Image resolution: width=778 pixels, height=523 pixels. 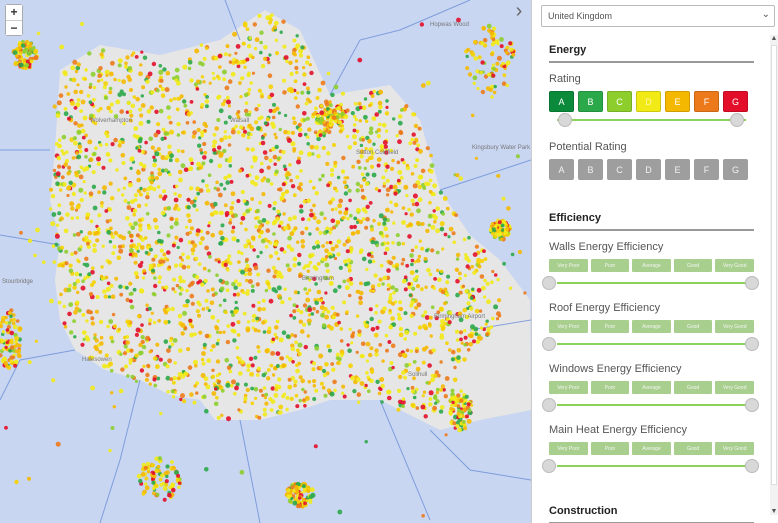 What do you see at coordinates (752, 344) in the screenshot?
I see `slider-max-handle` at bounding box center [752, 344].